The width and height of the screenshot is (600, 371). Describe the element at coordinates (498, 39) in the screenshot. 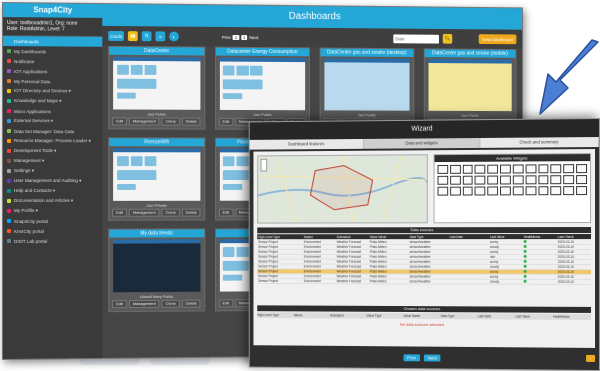

I see `new-dashboard-button: New Dashboard` at that location.